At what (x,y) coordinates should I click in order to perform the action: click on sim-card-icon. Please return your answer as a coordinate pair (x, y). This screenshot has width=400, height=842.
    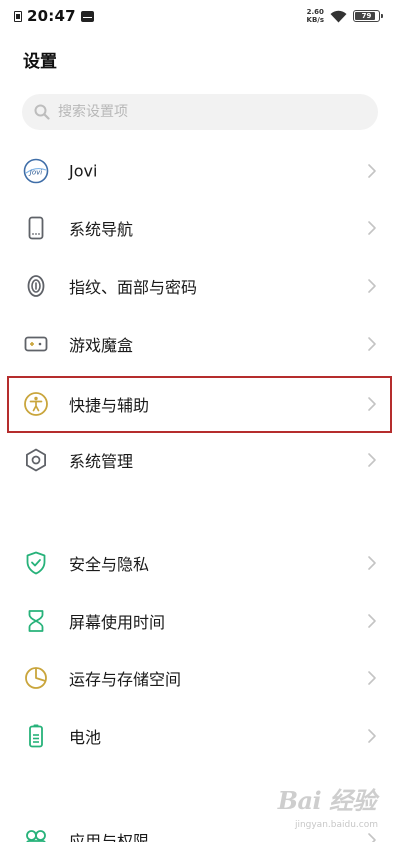
    Looking at the image, I should click on (18, 16).